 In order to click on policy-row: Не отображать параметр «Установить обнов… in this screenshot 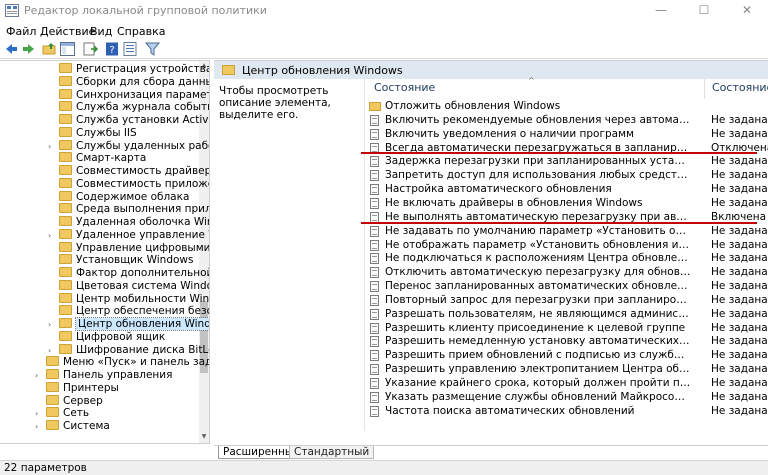, I will do `click(568, 245)`.